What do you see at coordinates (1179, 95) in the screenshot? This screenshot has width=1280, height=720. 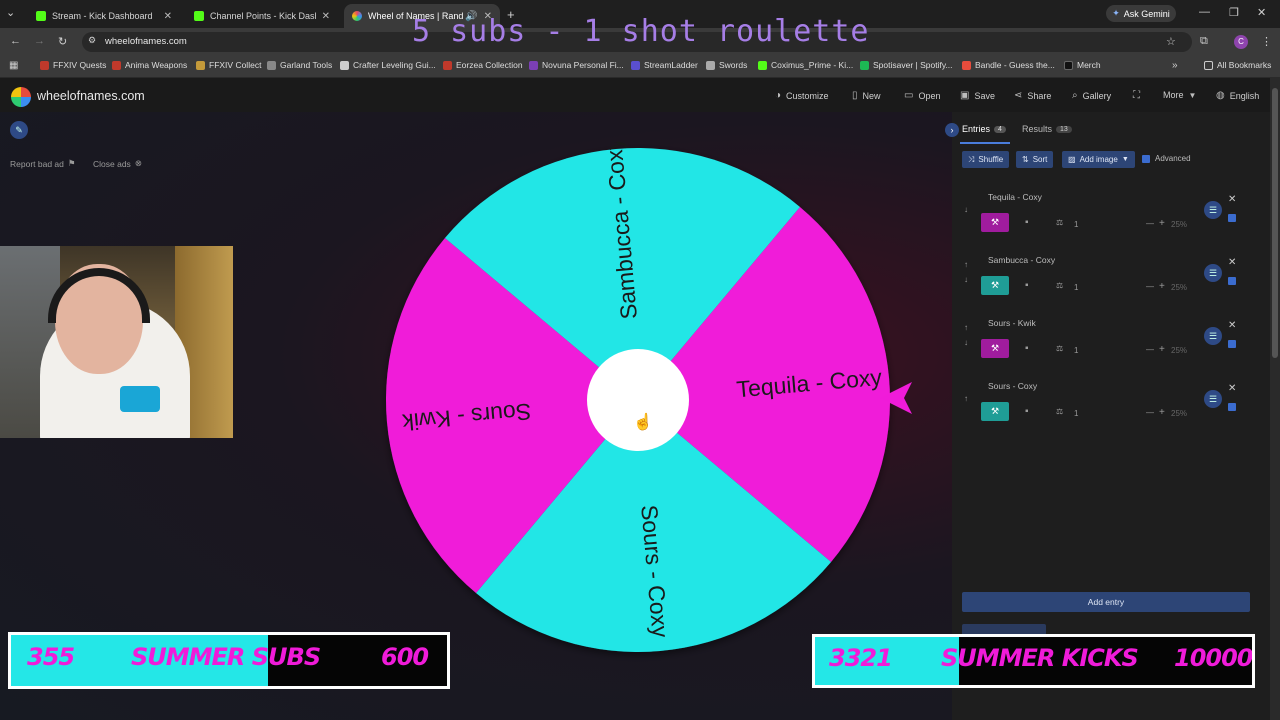 I see `menu-more: More ▼` at bounding box center [1179, 95].